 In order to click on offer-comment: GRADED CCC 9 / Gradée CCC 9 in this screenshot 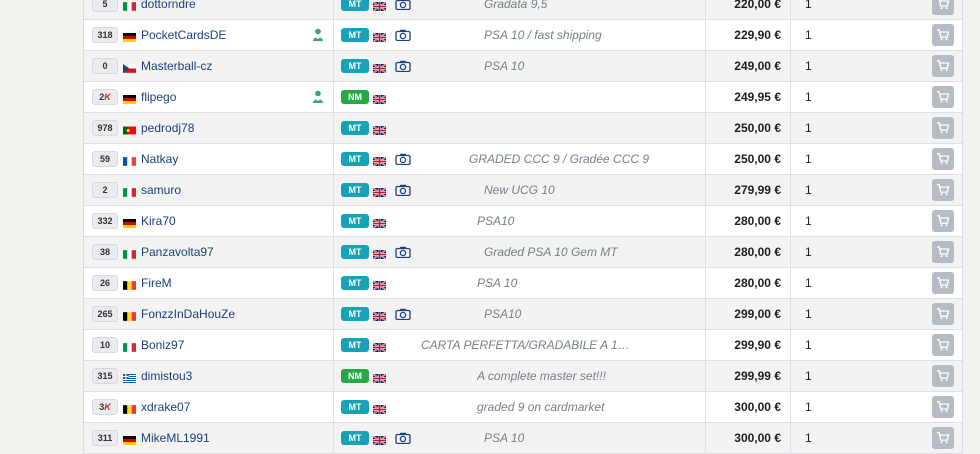, I will do `click(559, 159)`.